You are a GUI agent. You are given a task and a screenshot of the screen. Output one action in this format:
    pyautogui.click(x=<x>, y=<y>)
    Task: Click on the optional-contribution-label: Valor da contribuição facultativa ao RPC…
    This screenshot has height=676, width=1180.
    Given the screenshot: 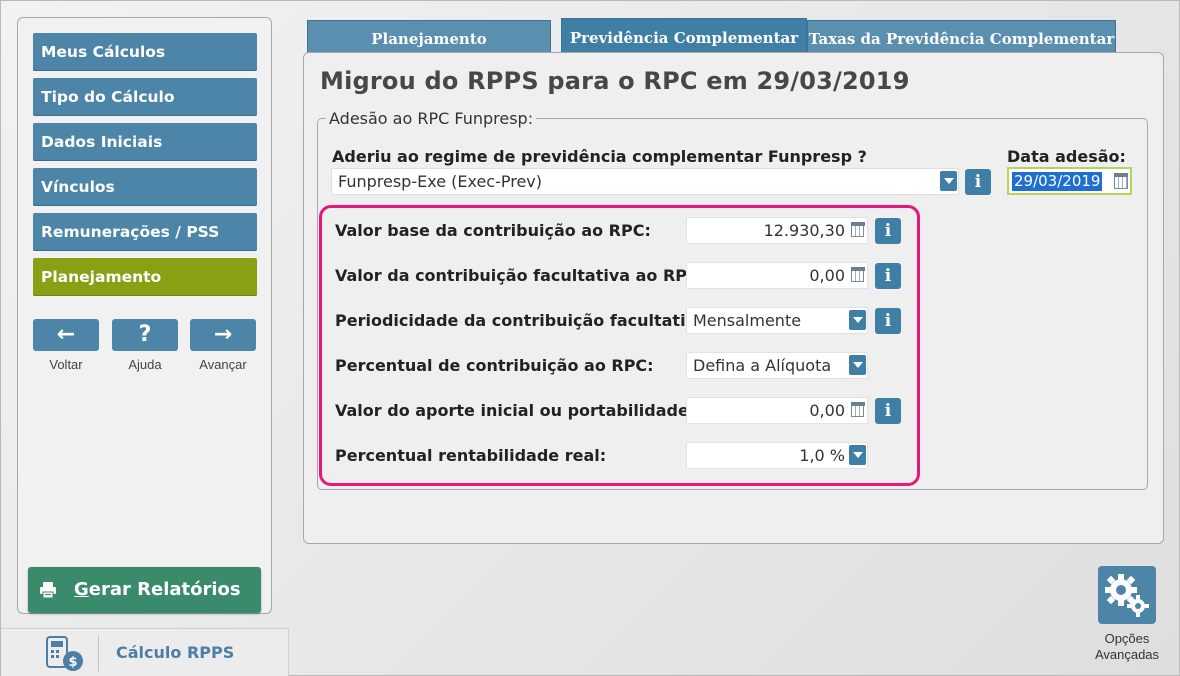 What is the action you would take?
    pyautogui.click(x=520, y=275)
    